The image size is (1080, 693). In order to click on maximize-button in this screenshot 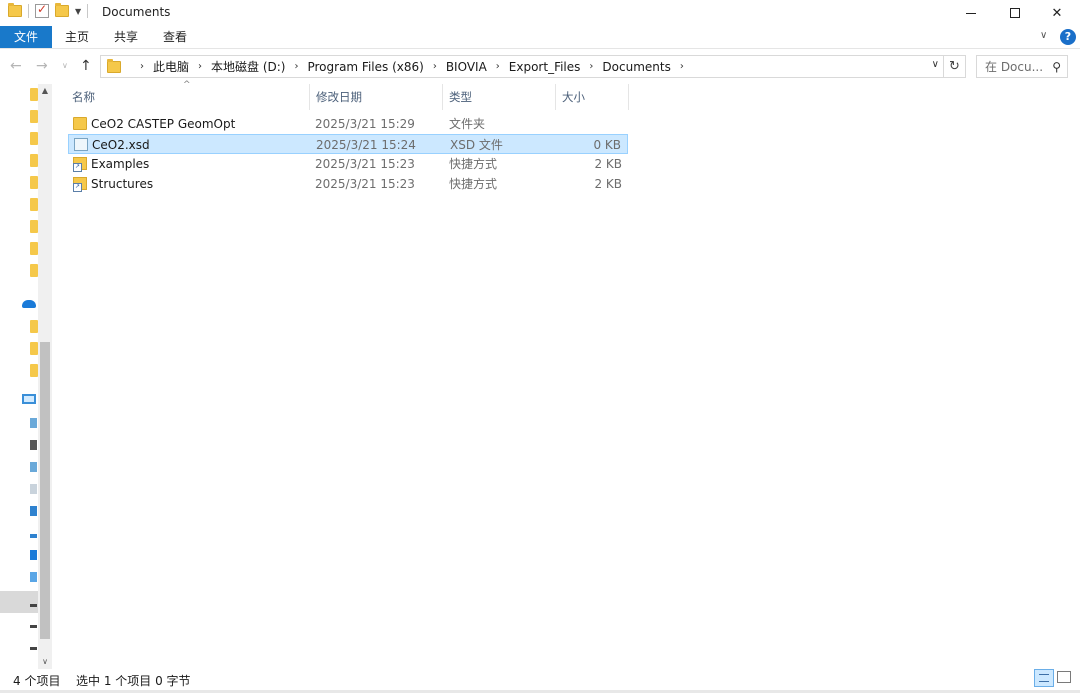, I will do `click(1015, 13)`.